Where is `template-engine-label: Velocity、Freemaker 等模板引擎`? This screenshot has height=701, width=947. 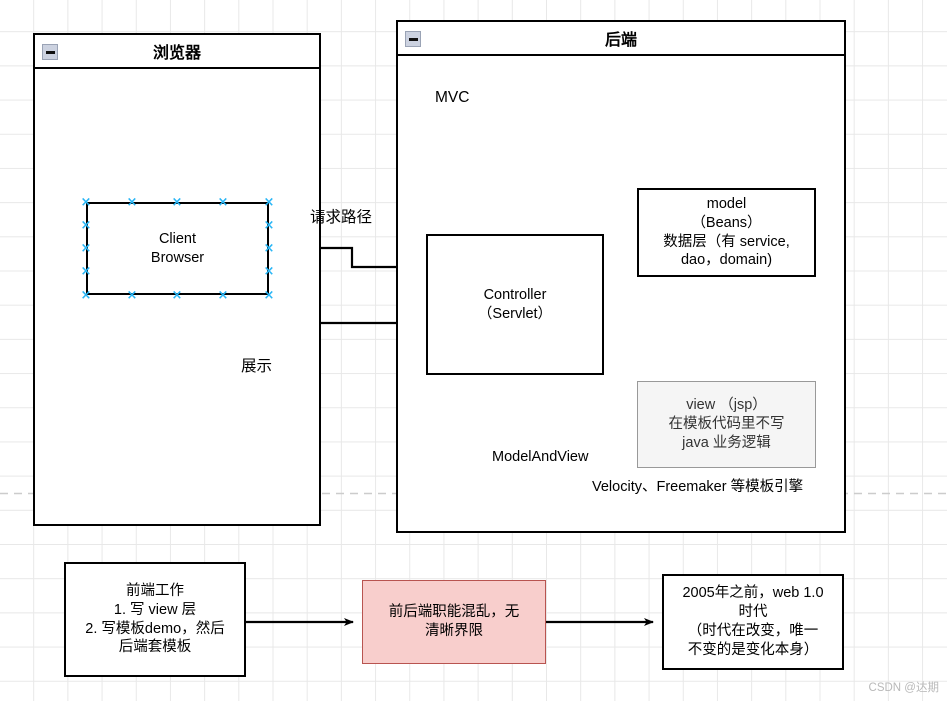
template-engine-label: Velocity、Freemaker 等模板引擎 is located at coordinates (698, 487).